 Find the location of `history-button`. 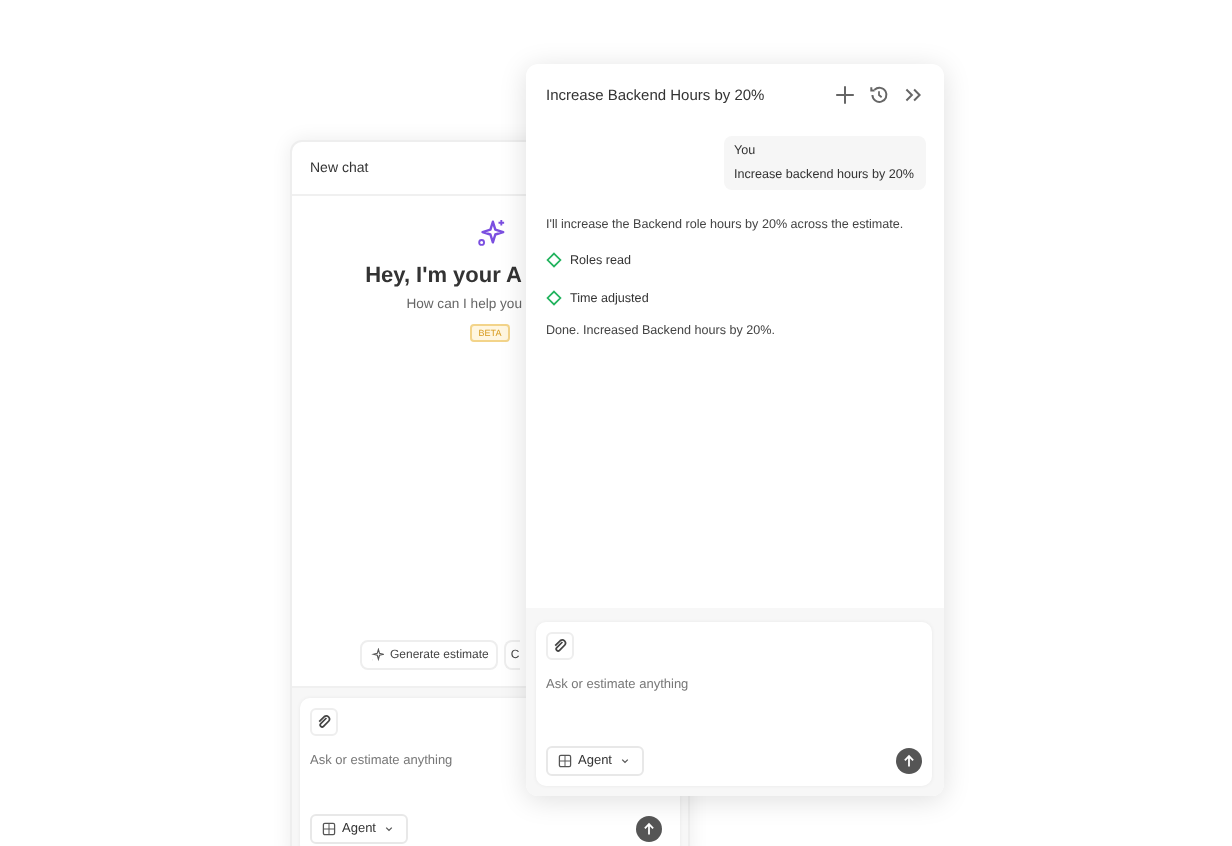

history-button is located at coordinates (879, 94).